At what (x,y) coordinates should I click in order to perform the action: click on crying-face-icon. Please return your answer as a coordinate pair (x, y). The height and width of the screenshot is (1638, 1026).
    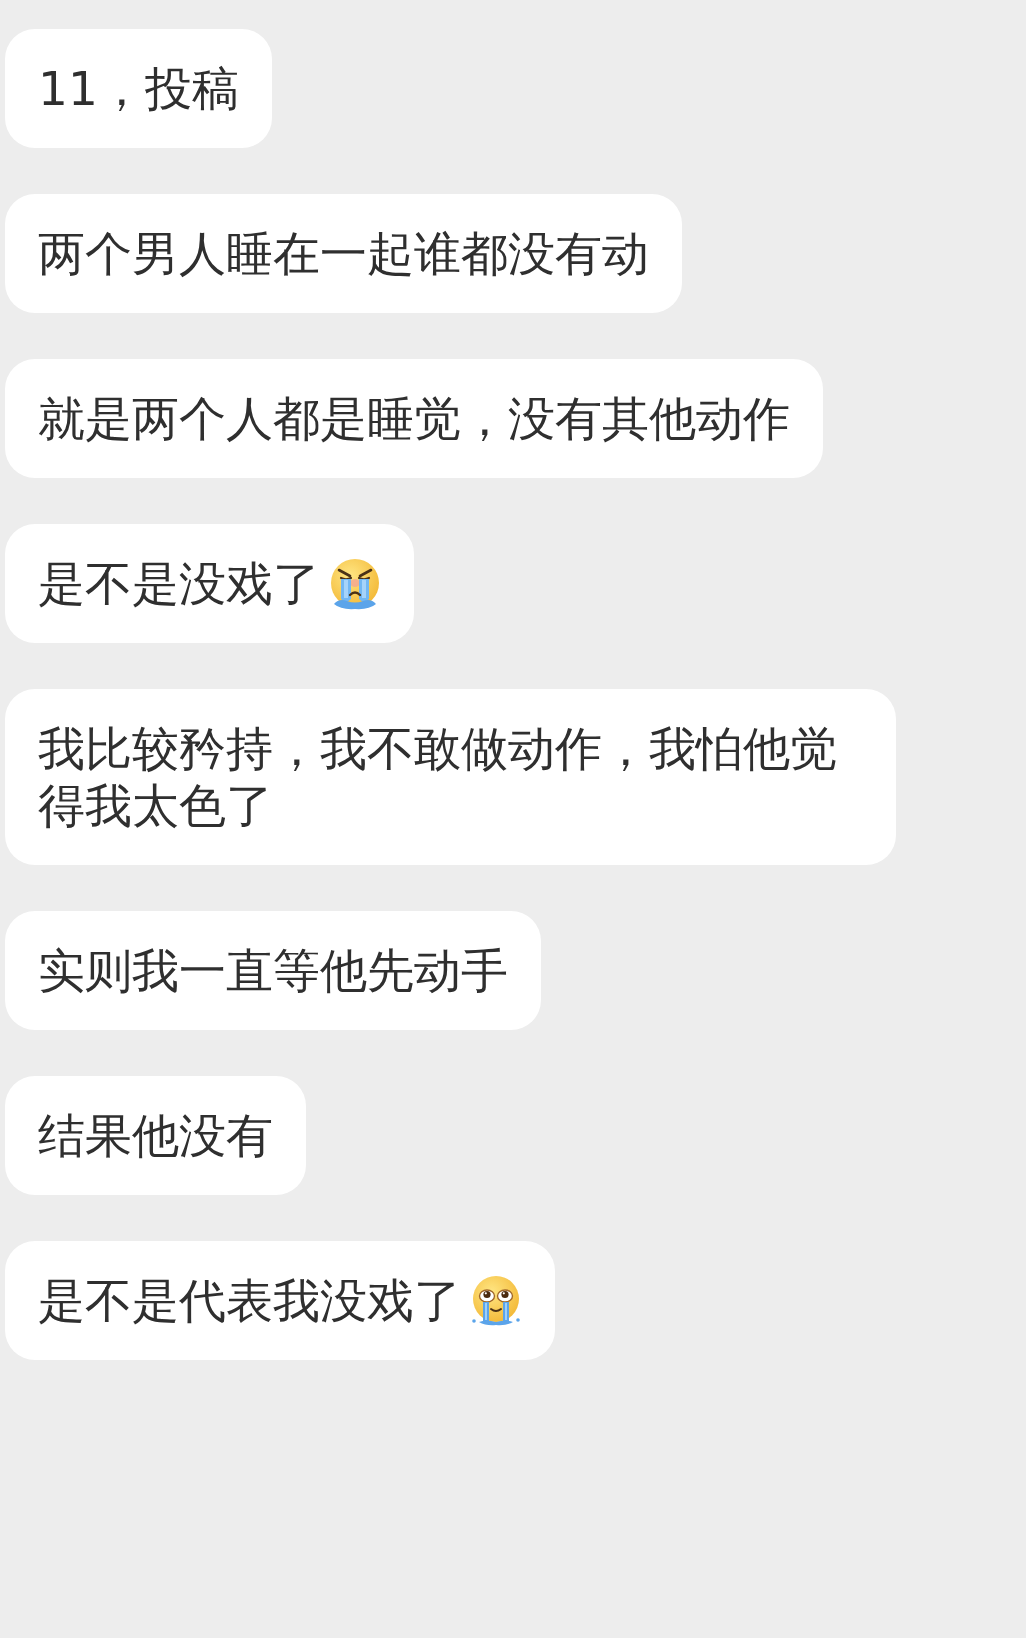
    Looking at the image, I should click on (355, 584).